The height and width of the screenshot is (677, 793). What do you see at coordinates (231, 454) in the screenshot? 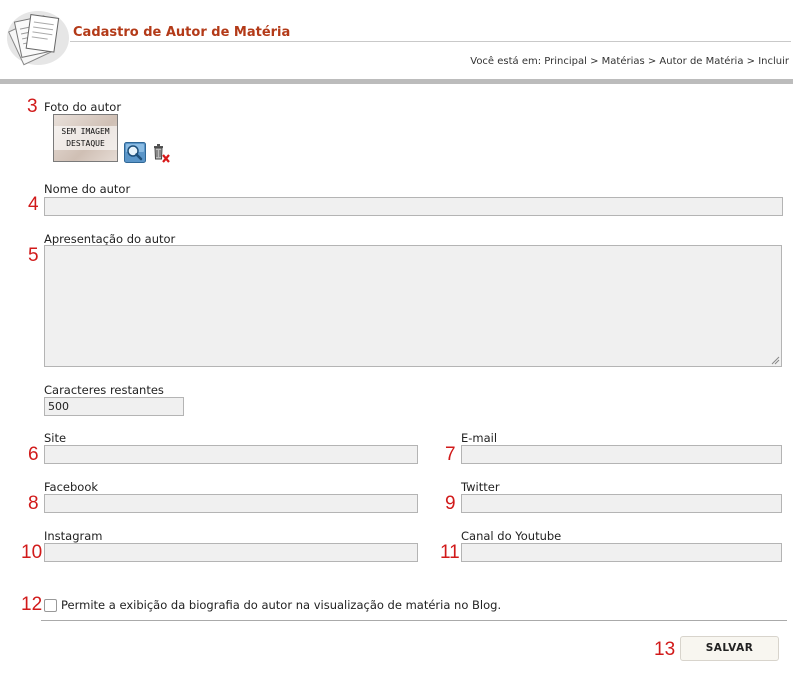
I see `site-input` at bounding box center [231, 454].